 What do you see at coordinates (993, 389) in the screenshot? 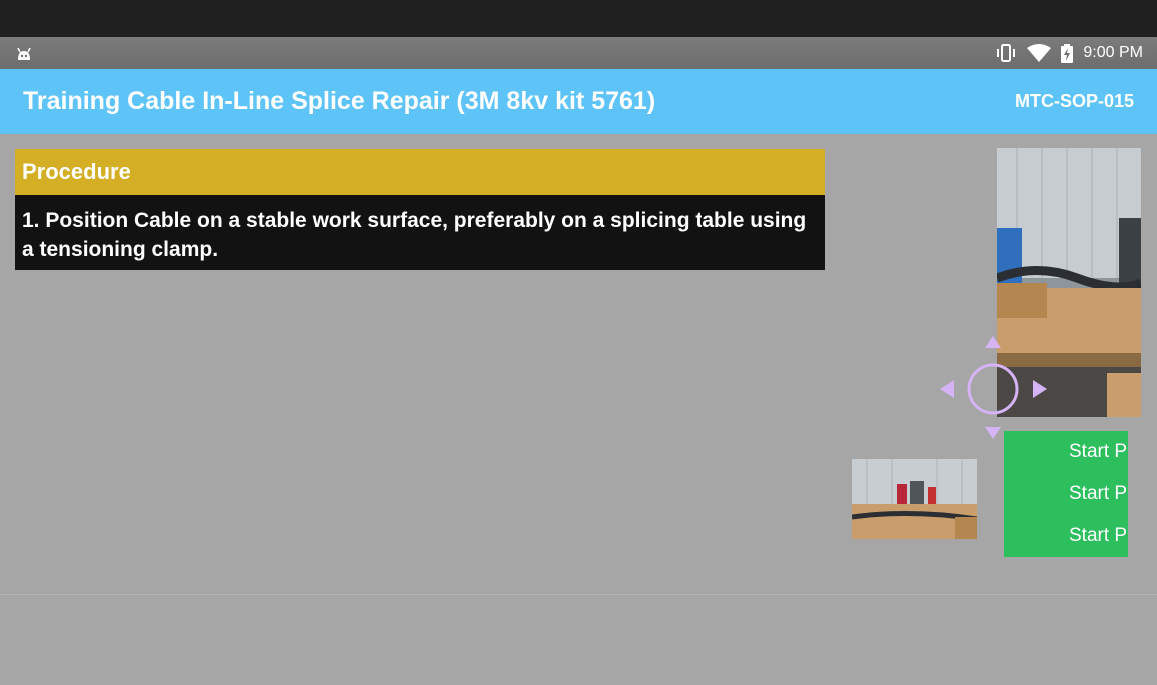
I see `joystick-ring-icon` at bounding box center [993, 389].